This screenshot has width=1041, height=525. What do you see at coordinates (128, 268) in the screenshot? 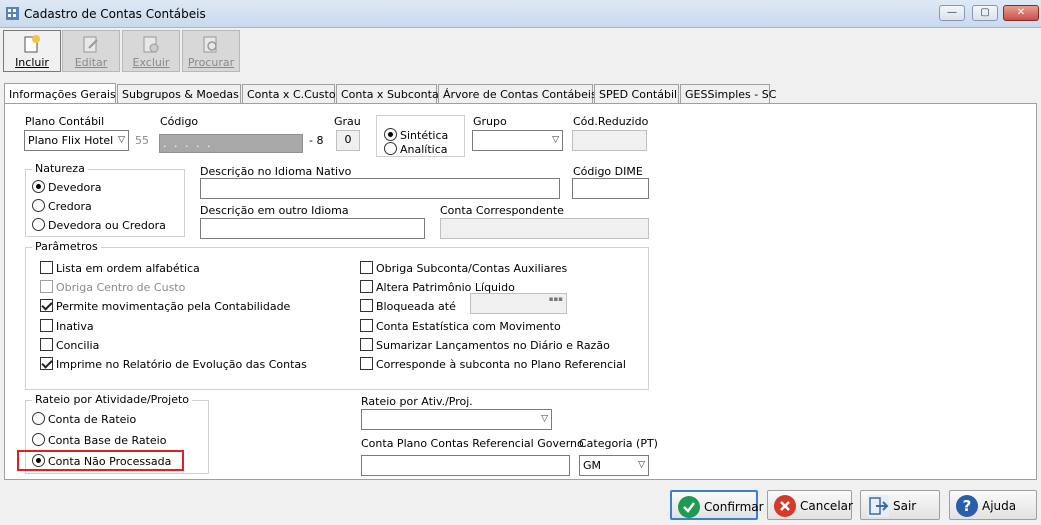
I see `lista-alfabetica-label: Lista em ordem alfabética` at bounding box center [128, 268].